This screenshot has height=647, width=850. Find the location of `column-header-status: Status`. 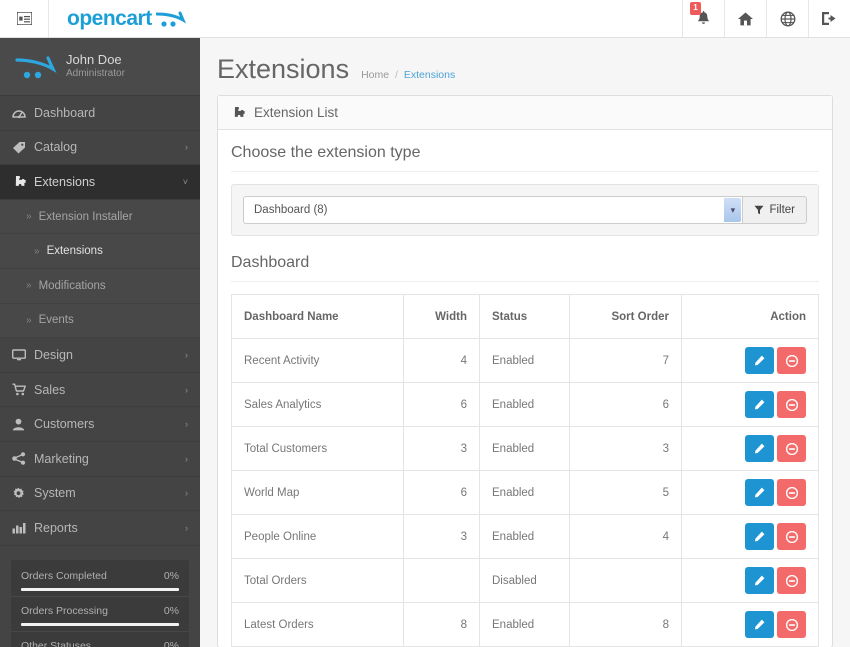

column-header-status: Status is located at coordinates (524, 316).